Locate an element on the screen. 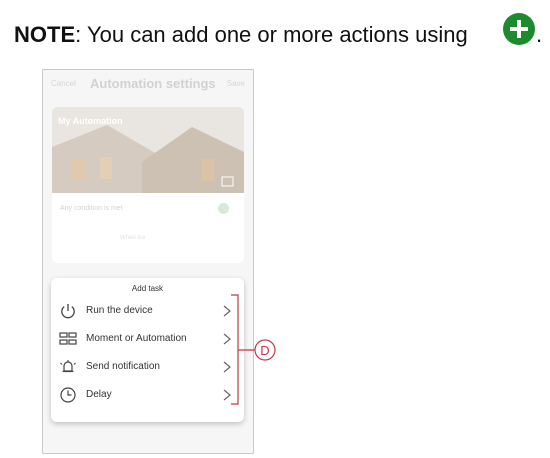  callout-label: D is located at coordinates (264, 350).